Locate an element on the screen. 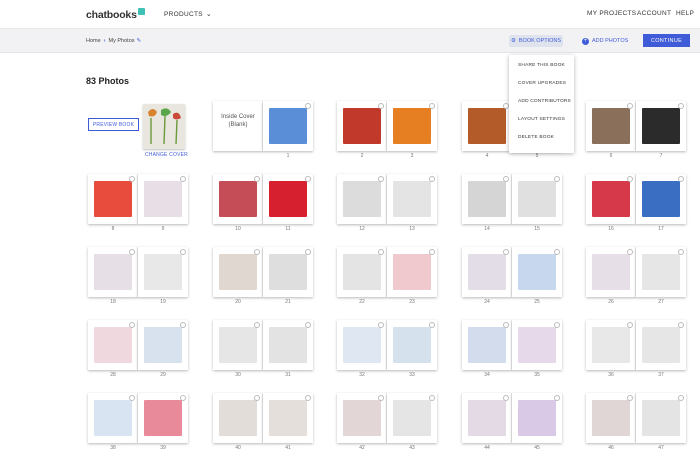 This screenshot has width=700, height=452. change-cover-link: CHANGE COVER is located at coordinates (166, 155).